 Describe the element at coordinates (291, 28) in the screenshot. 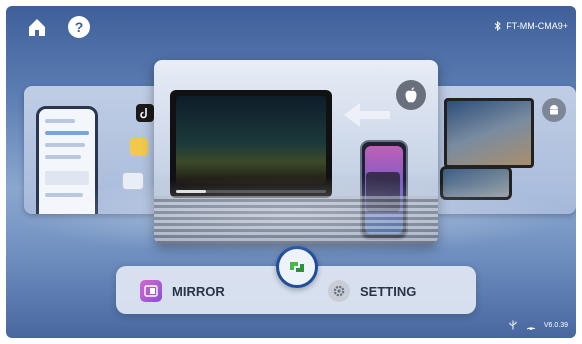

I see `top-bar: ? FT-MM-CMA9+` at that location.